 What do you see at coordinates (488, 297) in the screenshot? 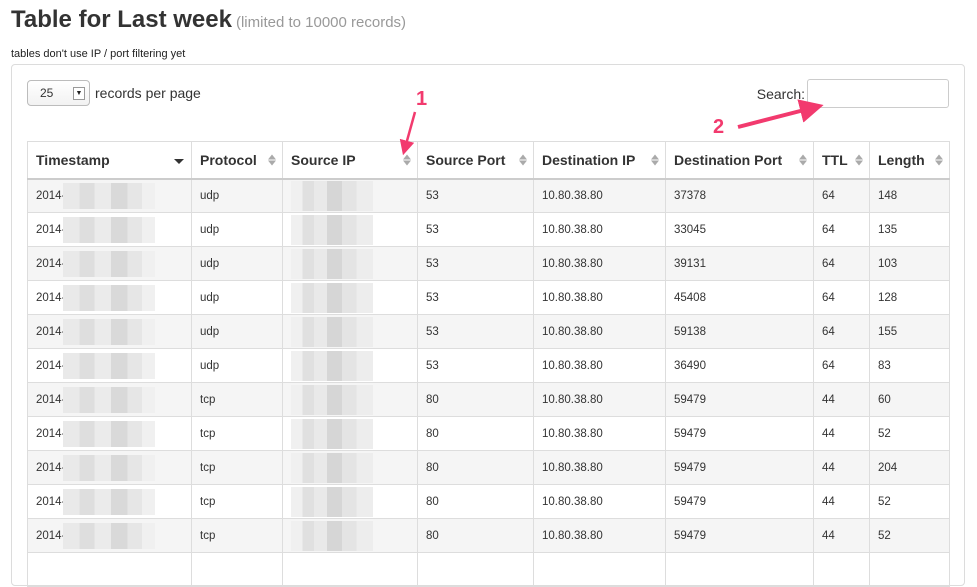
I see `table-row: 2014- udp 53 10.80.38.80 45408 64 128` at bounding box center [488, 297].